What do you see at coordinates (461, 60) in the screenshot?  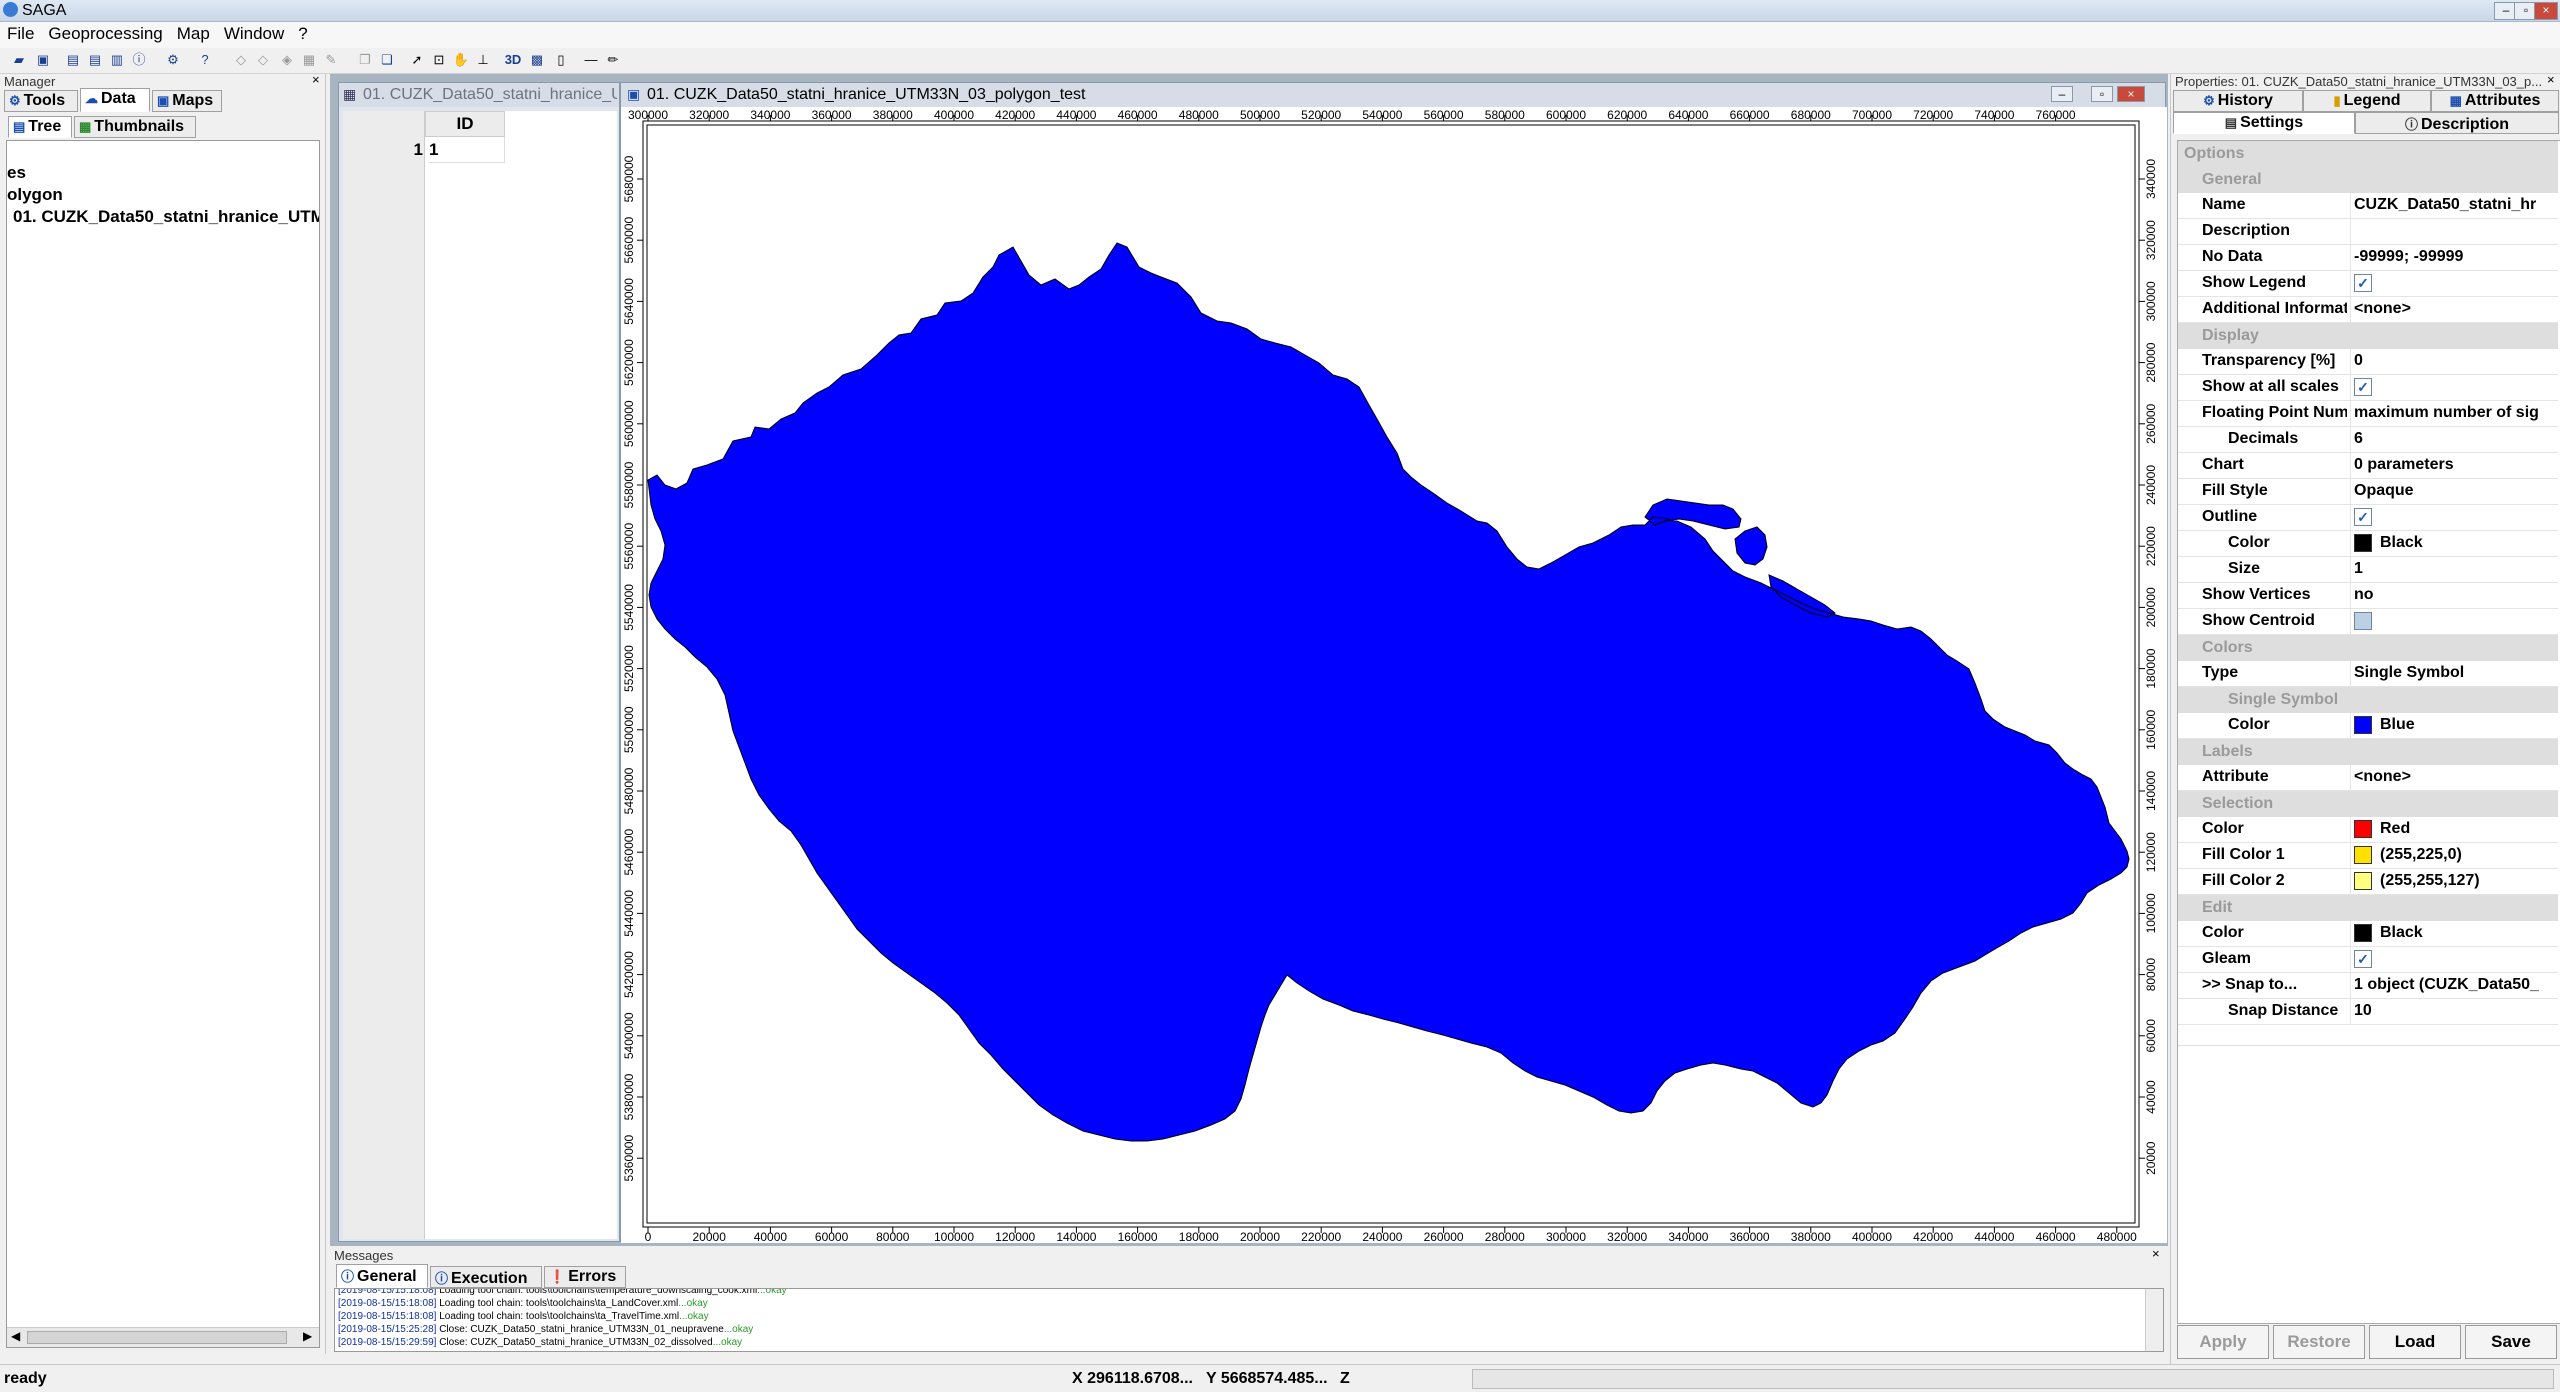 I see `pan-icon: ✋` at bounding box center [461, 60].